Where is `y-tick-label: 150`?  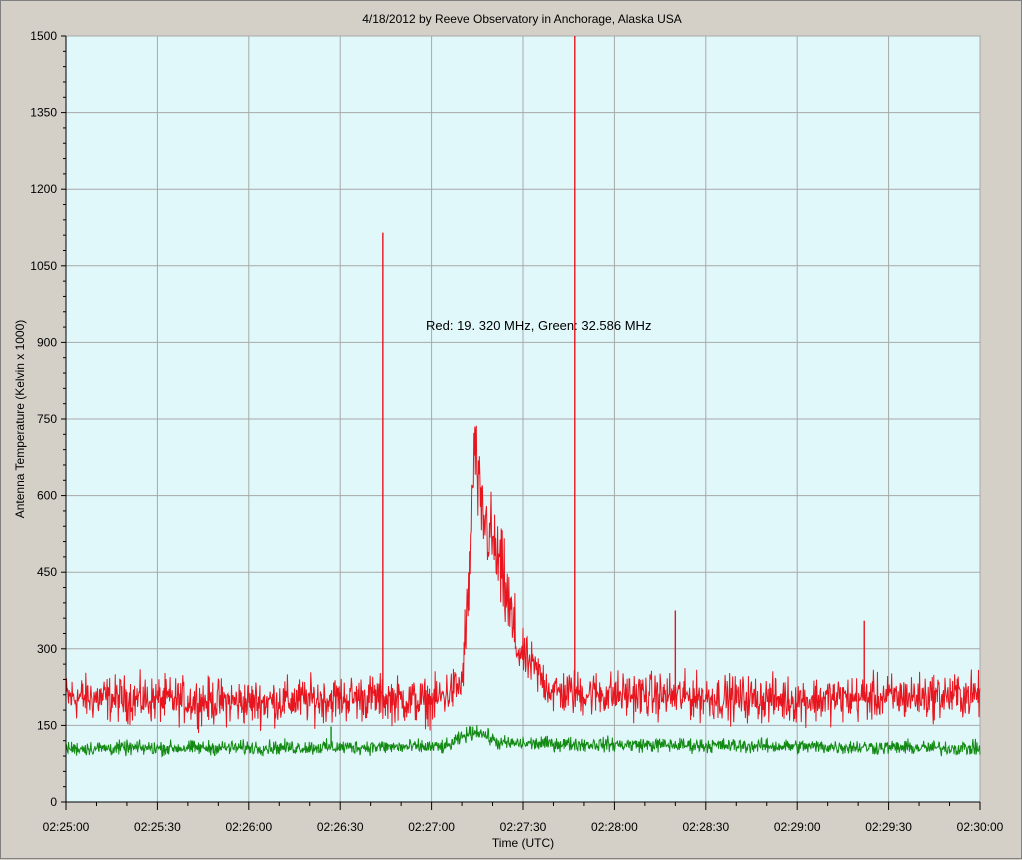
y-tick-label: 150 is located at coordinates (47, 725).